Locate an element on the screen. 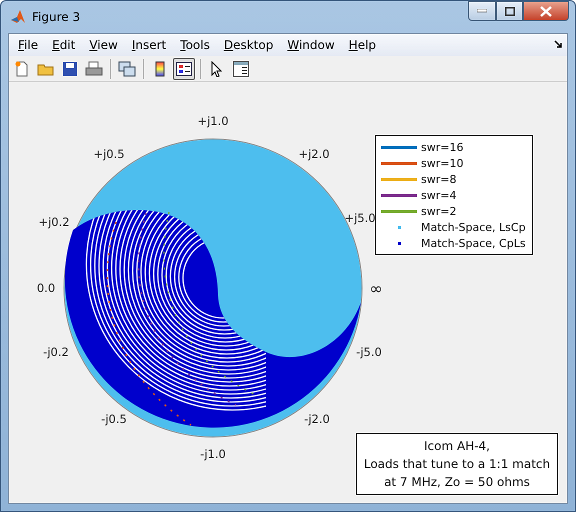 The width and height of the screenshot is (576, 512). menu-item: Insert is located at coordinates (149, 45).